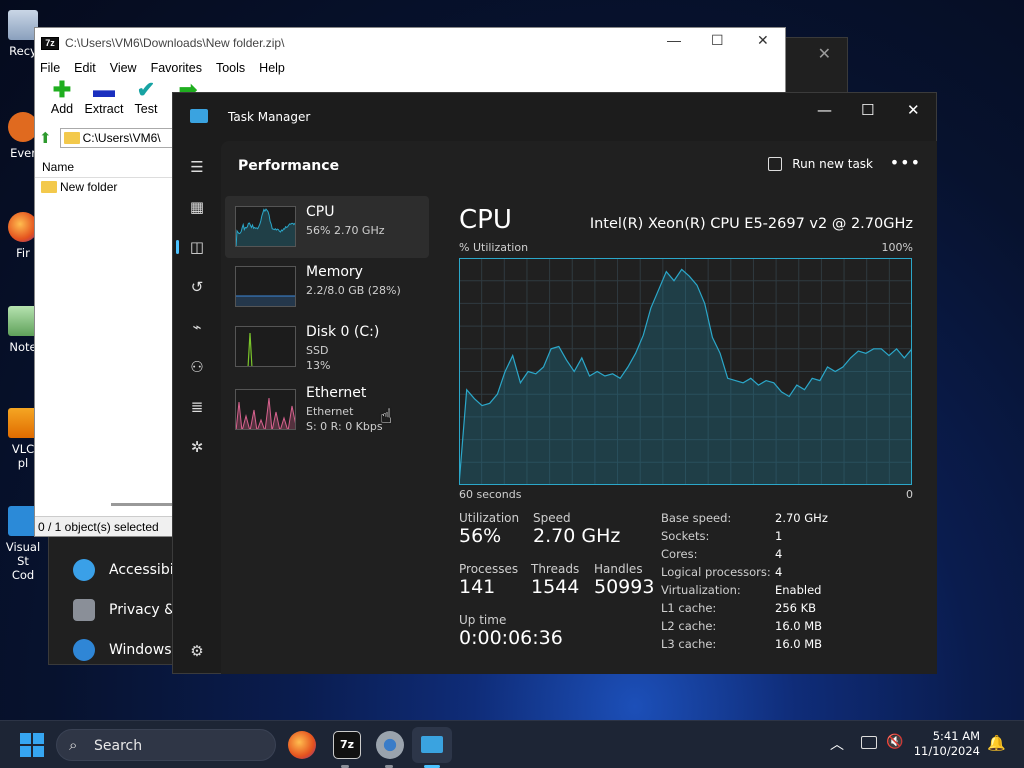 Image resolution: width=1024 pixels, height=768 pixels. What do you see at coordinates (197, 447) in the screenshot?
I see `services-icon: ✲` at bounding box center [197, 447].